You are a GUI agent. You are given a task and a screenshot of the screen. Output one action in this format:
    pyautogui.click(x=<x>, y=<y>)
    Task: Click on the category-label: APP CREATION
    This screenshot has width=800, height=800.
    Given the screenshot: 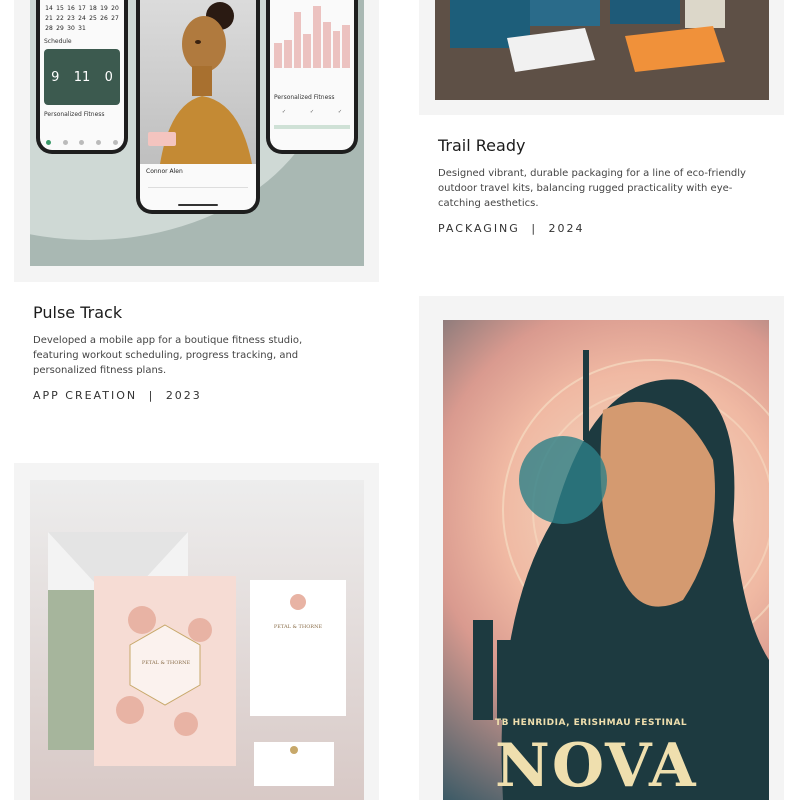 What is the action you would take?
    pyautogui.click(x=85, y=395)
    